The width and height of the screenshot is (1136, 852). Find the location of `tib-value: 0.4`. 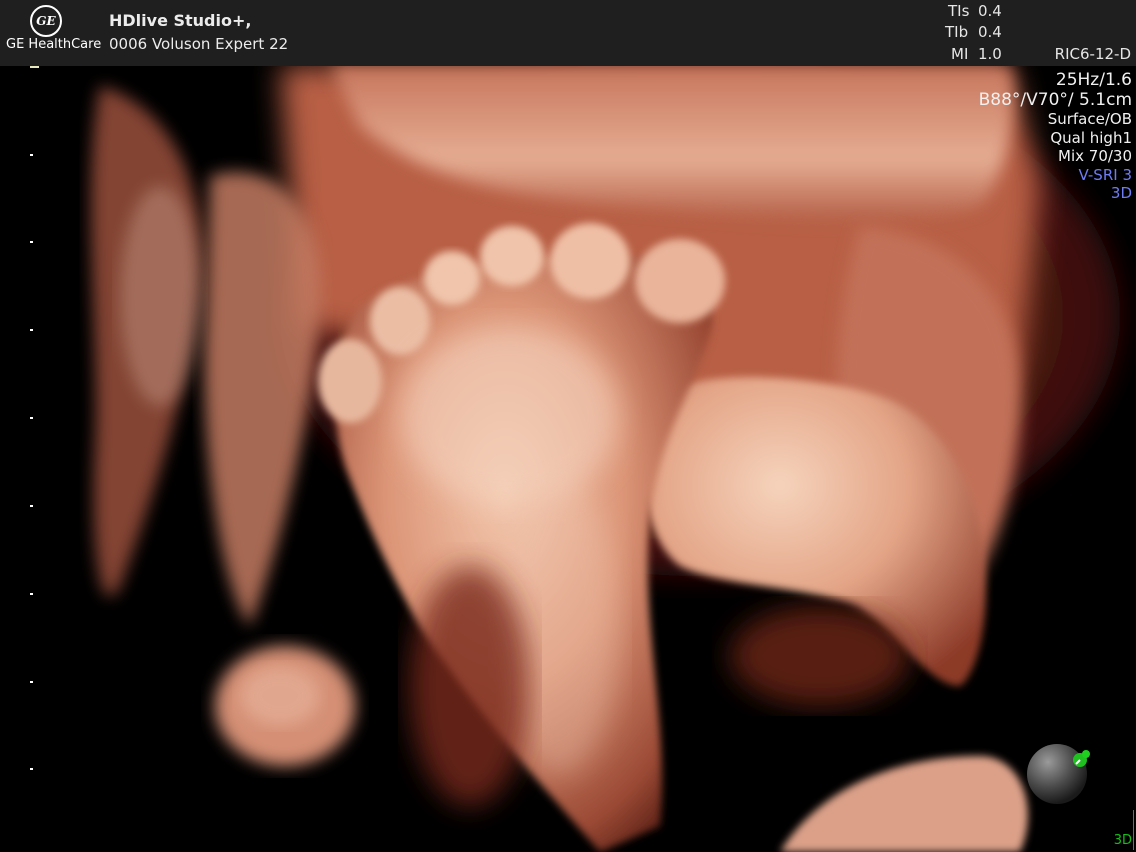

tib-value: 0.4 is located at coordinates (990, 32).